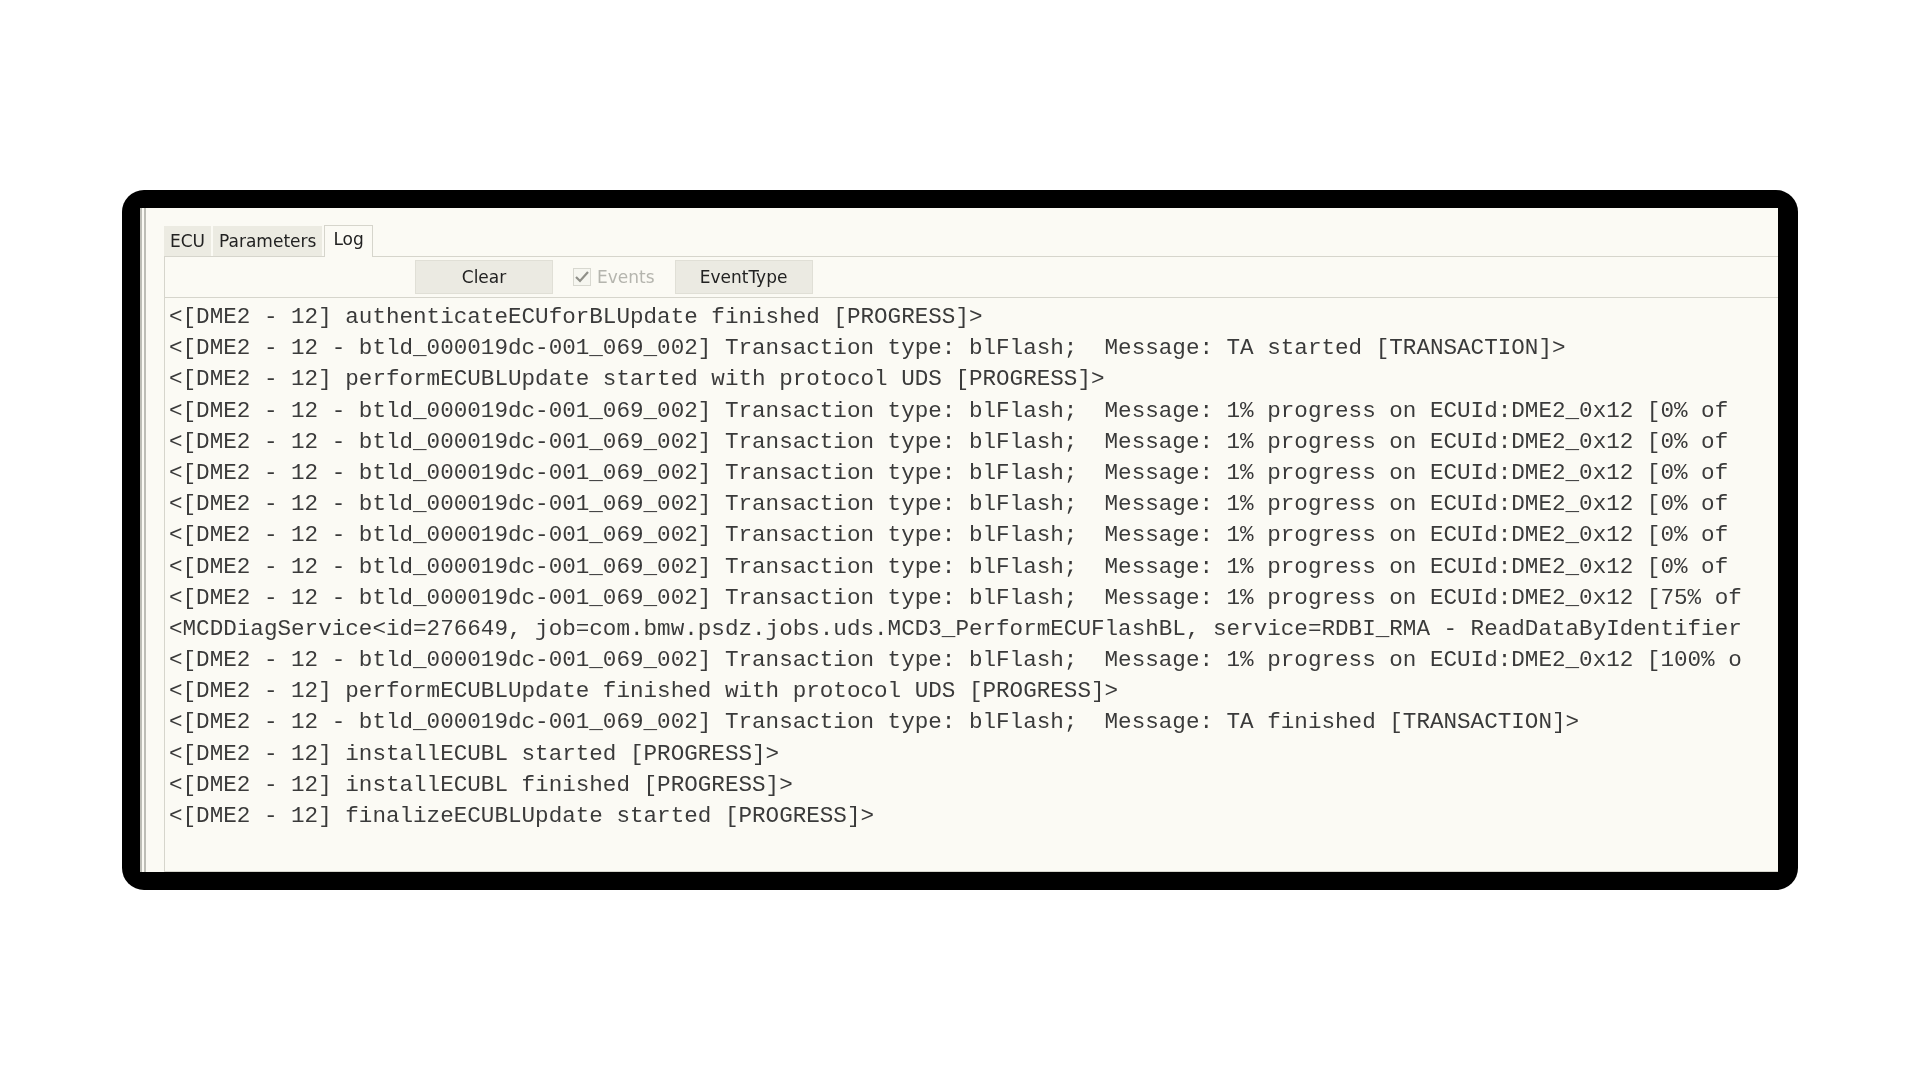  Describe the element at coordinates (188, 241) in the screenshot. I see `tab: ECU` at that location.